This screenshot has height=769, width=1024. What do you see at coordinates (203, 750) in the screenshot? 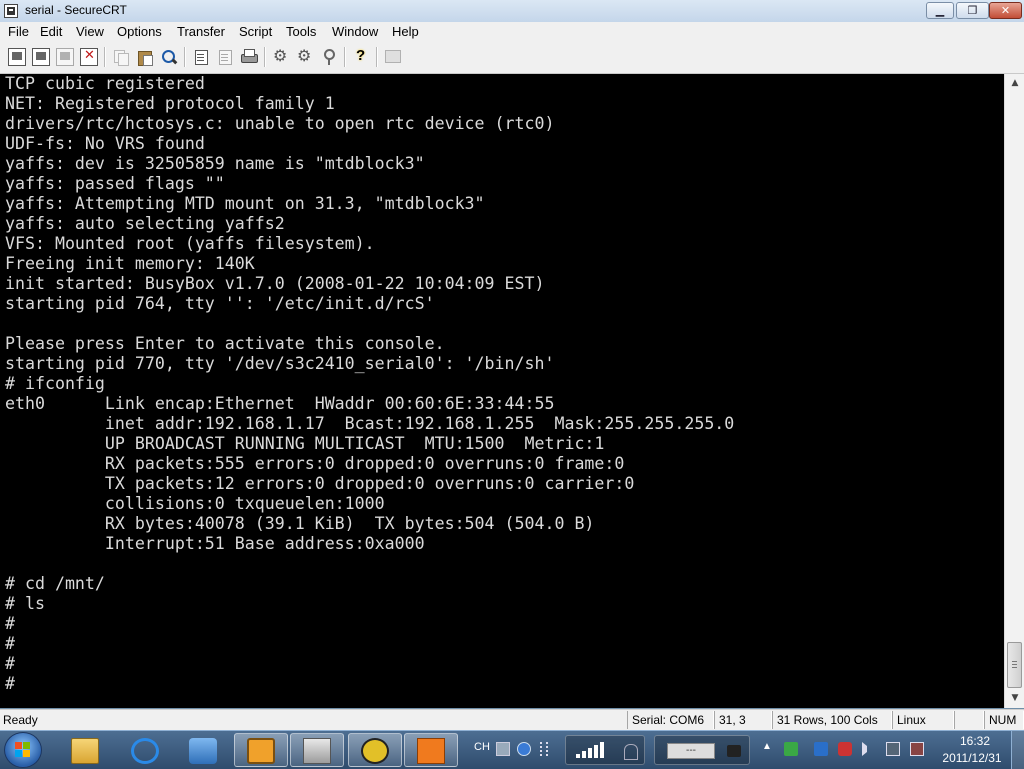
I see `taskbar-media-player` at bounding box center [203, 750].